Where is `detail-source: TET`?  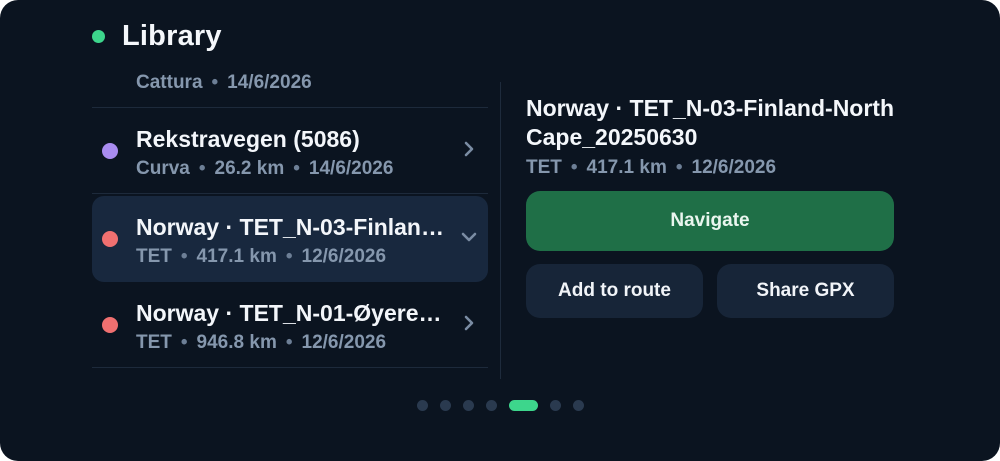 detail-source: TET is located at coordinates (544, 167).